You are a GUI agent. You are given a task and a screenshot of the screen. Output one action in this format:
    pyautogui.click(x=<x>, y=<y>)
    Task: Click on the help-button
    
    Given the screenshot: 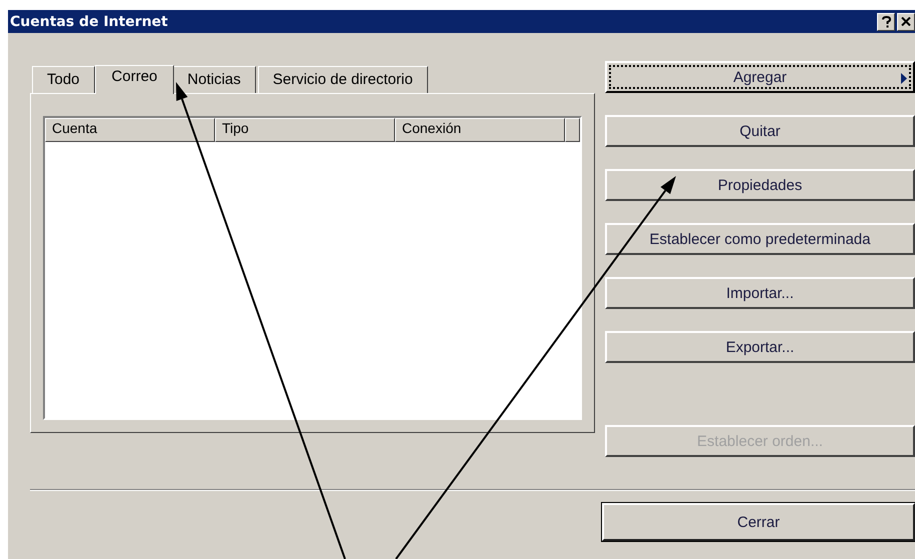 What is the action you would take?
    pyautogui.click(x=886, y=21)
    